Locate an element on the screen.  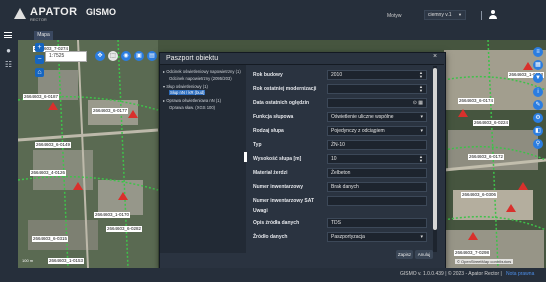
select-tool-icon: ⬚ is located at coordinates (113, 56).